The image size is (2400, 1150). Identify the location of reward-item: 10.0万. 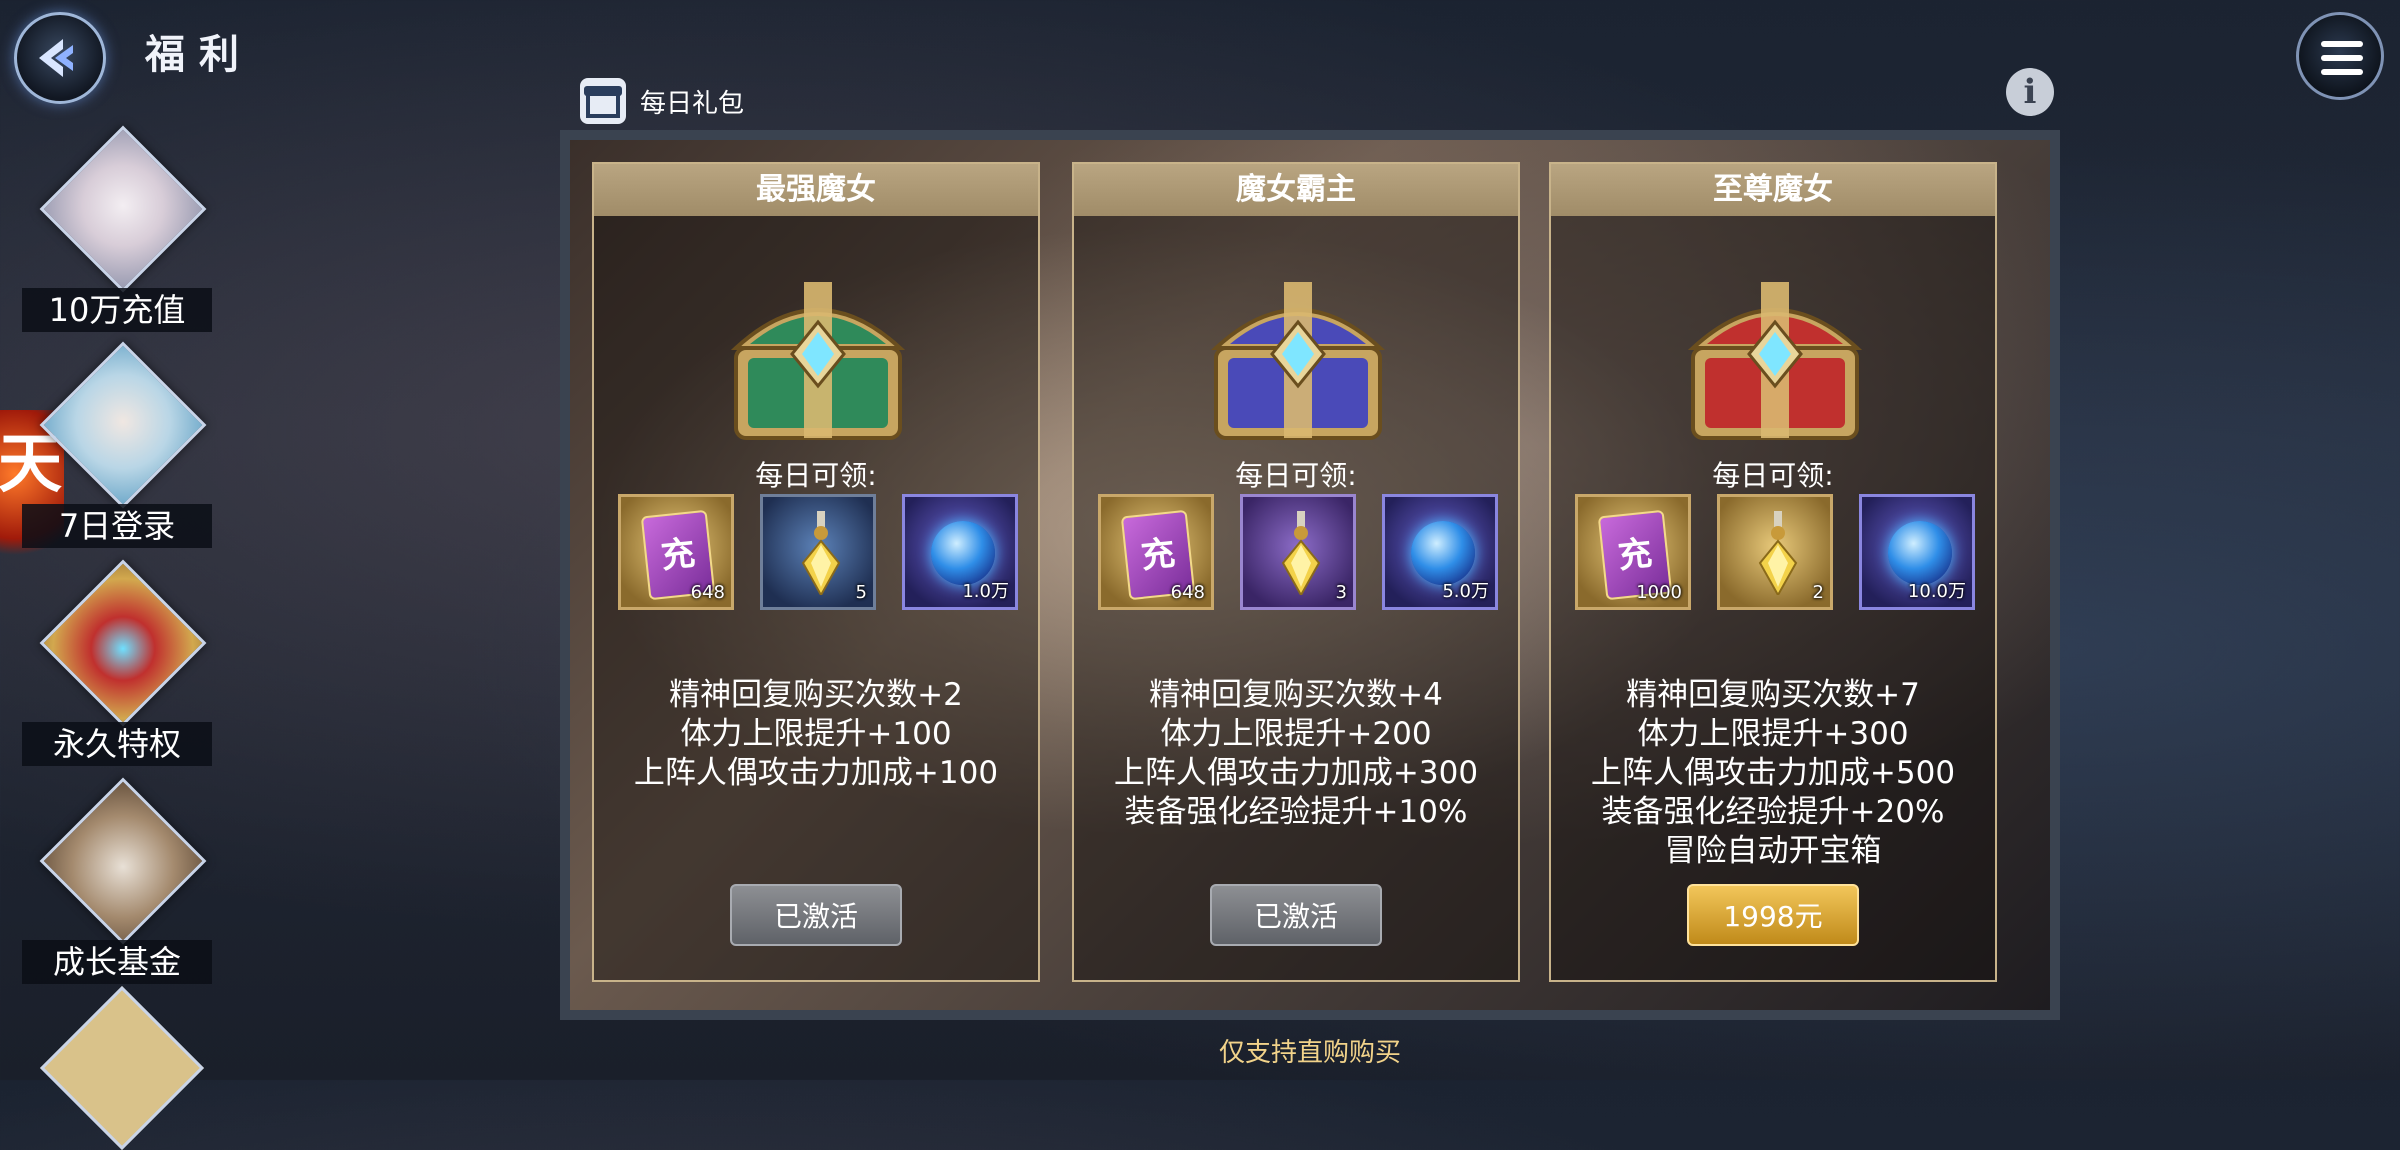
(1917, 552).